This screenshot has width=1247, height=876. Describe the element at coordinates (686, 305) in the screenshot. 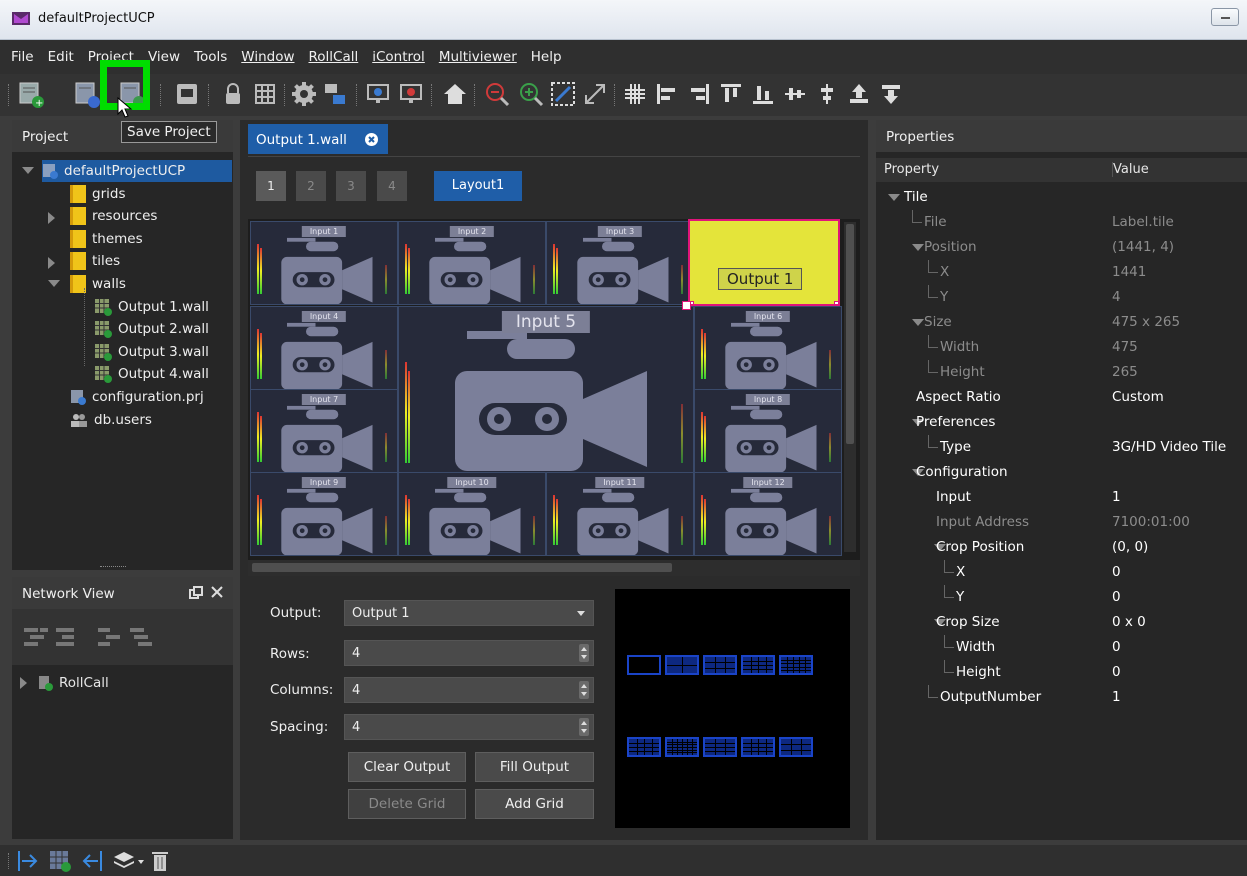

I see `resize-handle` at that location.